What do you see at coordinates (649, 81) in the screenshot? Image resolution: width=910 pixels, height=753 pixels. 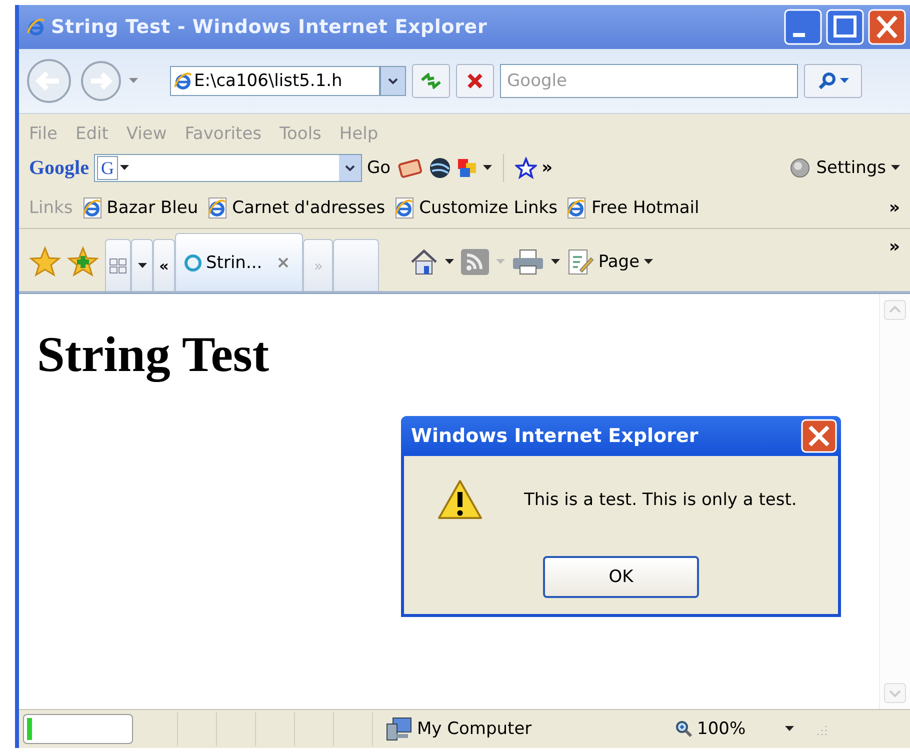 I see `search-field: Google` at bounding box center [649, 81].